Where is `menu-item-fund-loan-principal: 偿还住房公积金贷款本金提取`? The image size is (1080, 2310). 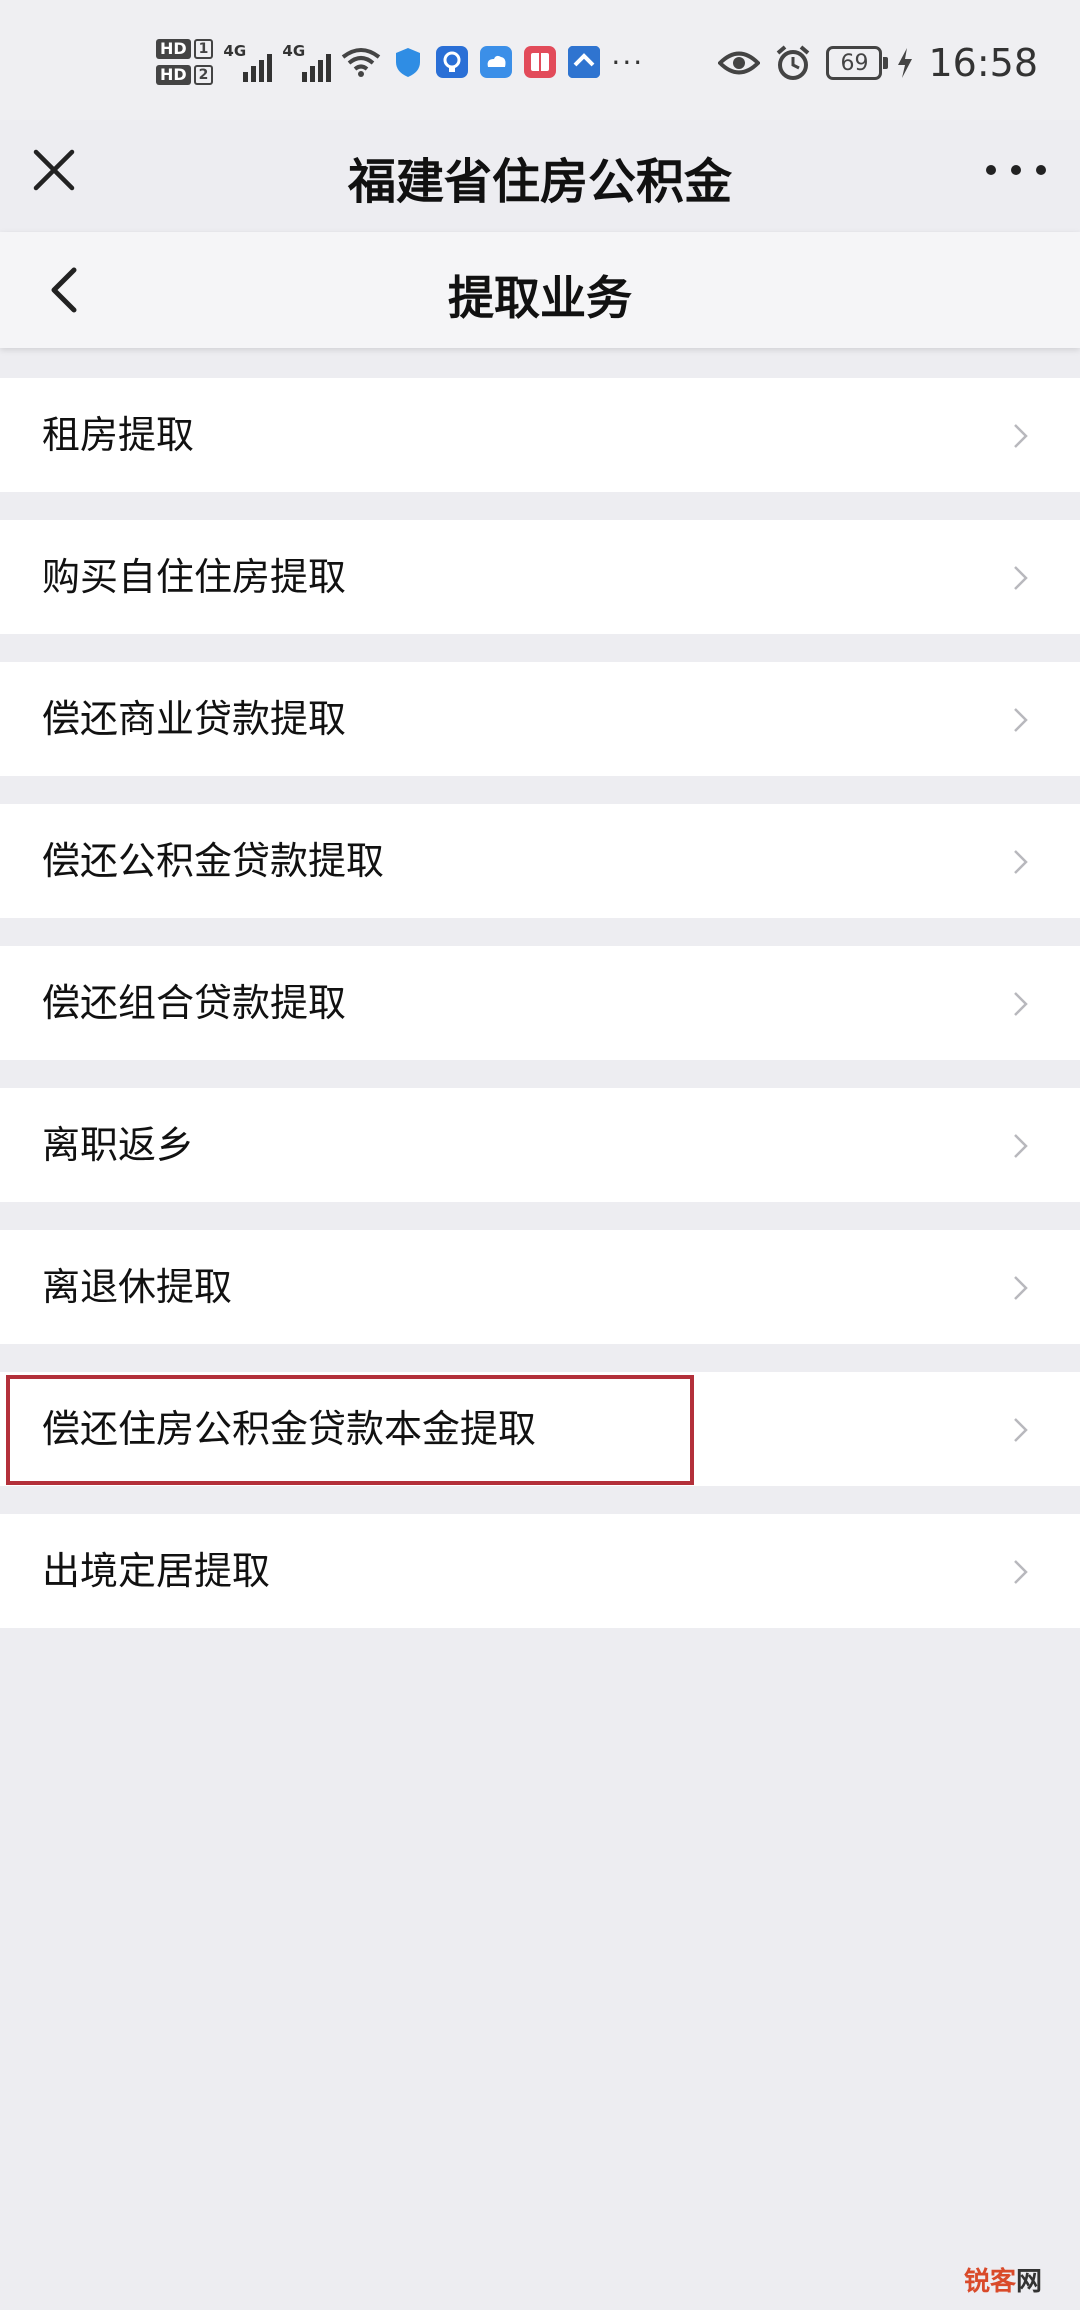
menu-item-fund-loan-principal: 偿还住房公积金贷款本金提取 is located at coordinates (540, 1429).